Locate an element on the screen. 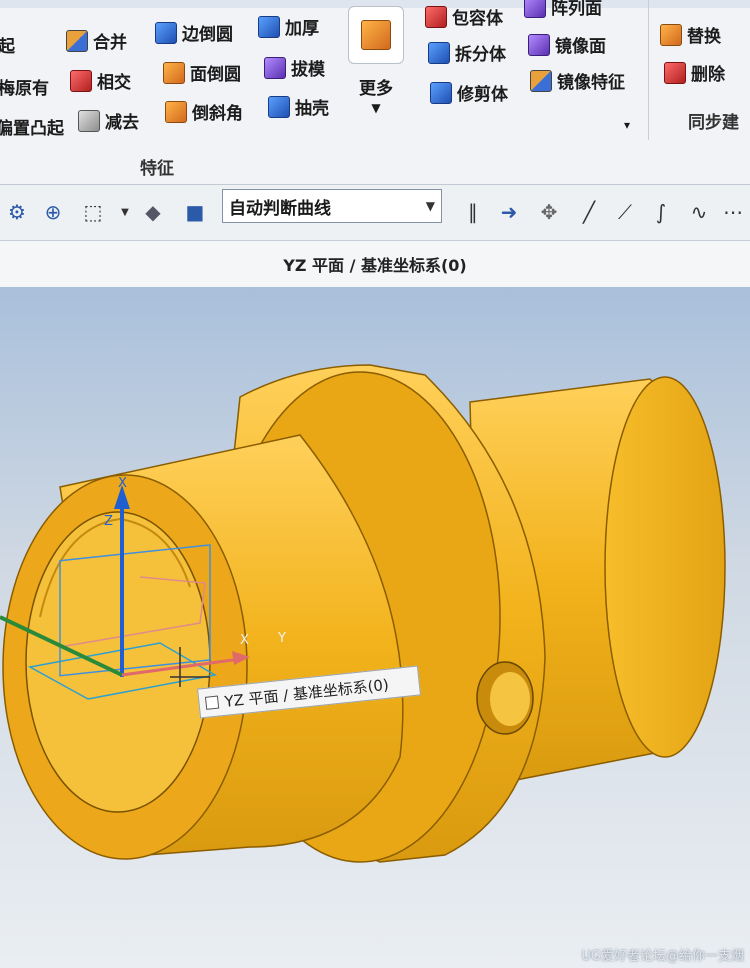 Image resolution: width=750 pixels, height=968 pixels. subtract-icon is located at coordinates (89, 120).